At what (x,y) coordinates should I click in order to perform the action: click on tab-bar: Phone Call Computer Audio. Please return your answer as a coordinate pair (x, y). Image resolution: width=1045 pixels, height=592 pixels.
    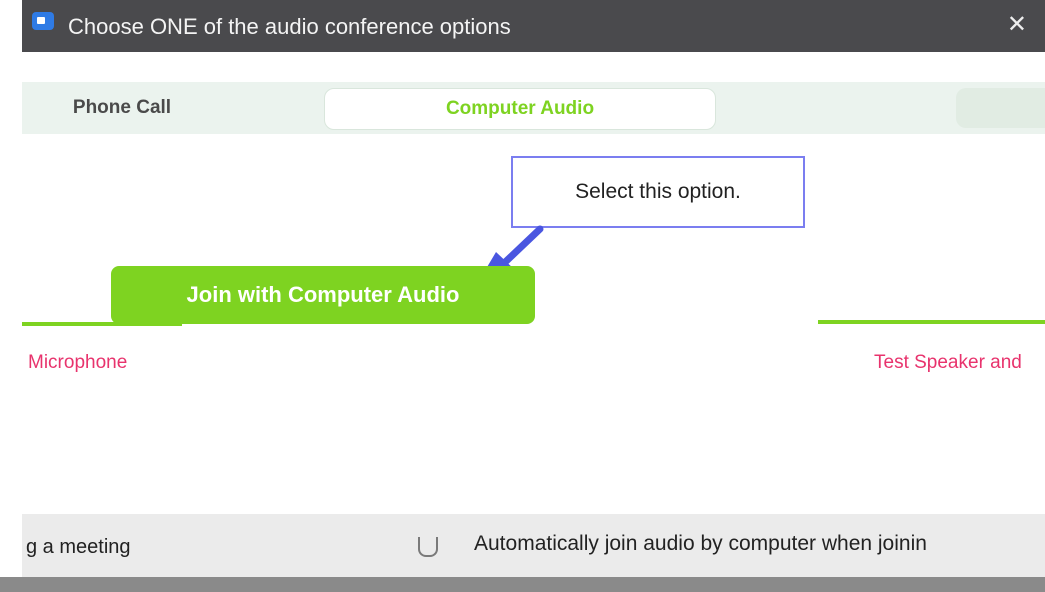
    Looking at the image, I should click on (533, 108).